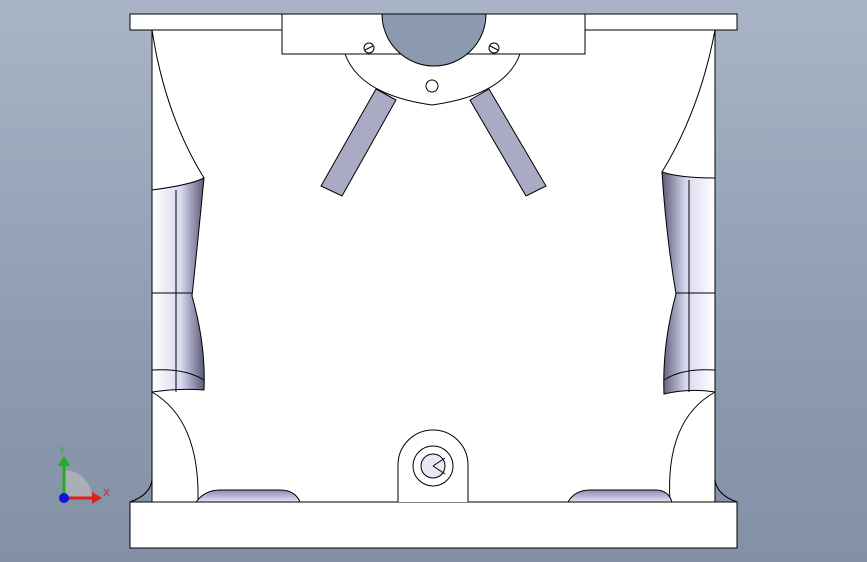  Describe the element at coordinates (78, 484) in the screenshot. I see `triad-arc` at that location.